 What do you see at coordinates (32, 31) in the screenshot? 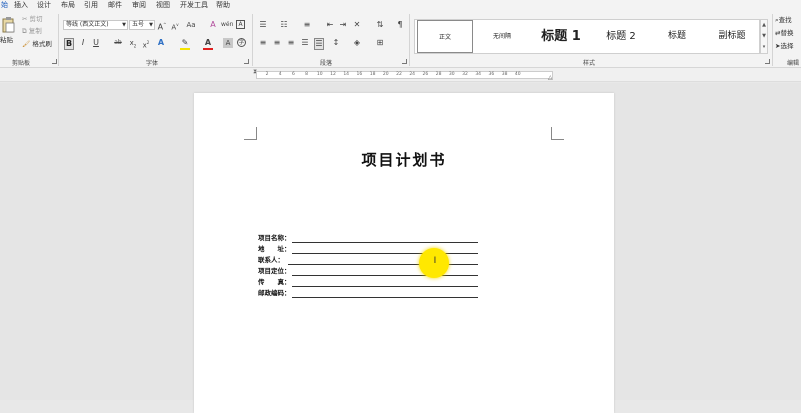
I see `copy-button: ⧉ 复制` at bounding box center [32, 31].